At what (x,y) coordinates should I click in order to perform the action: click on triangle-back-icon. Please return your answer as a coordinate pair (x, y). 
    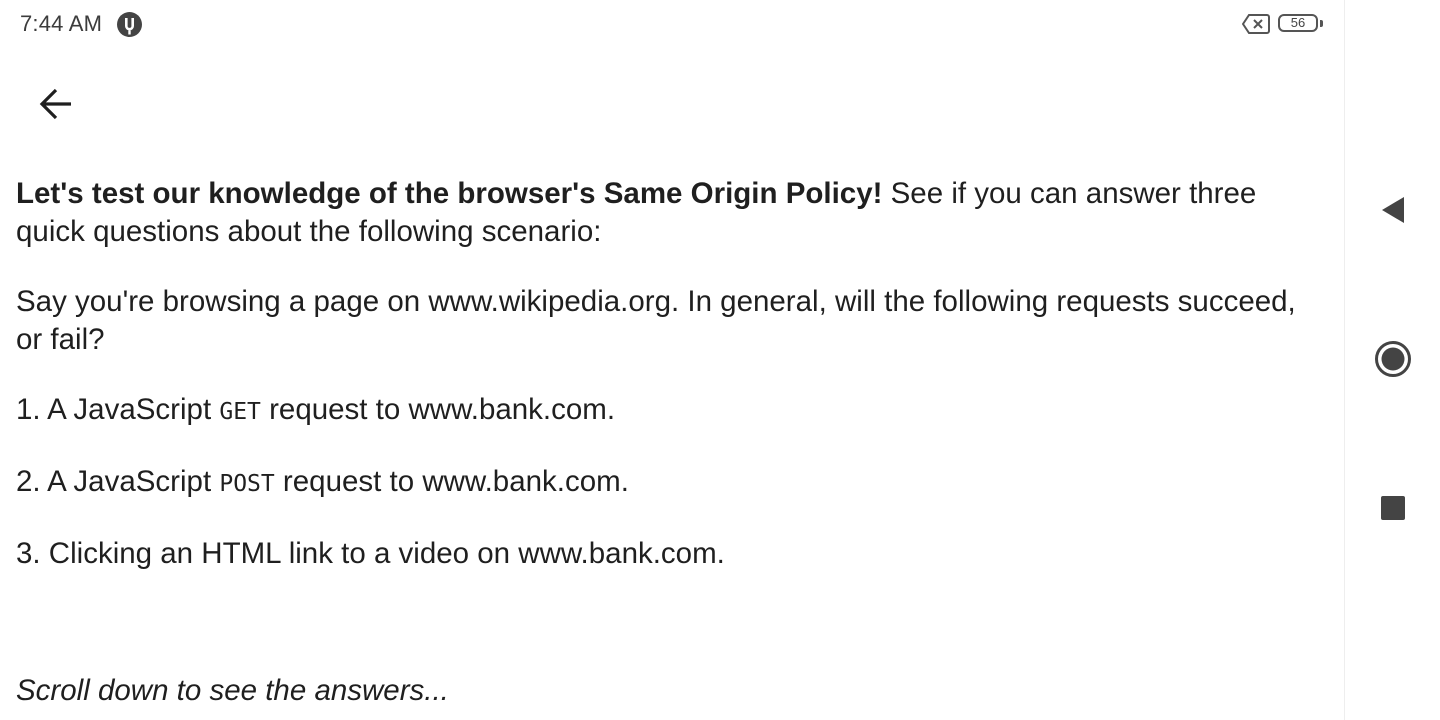
    Looking at the image, I should click on (1393, 210).